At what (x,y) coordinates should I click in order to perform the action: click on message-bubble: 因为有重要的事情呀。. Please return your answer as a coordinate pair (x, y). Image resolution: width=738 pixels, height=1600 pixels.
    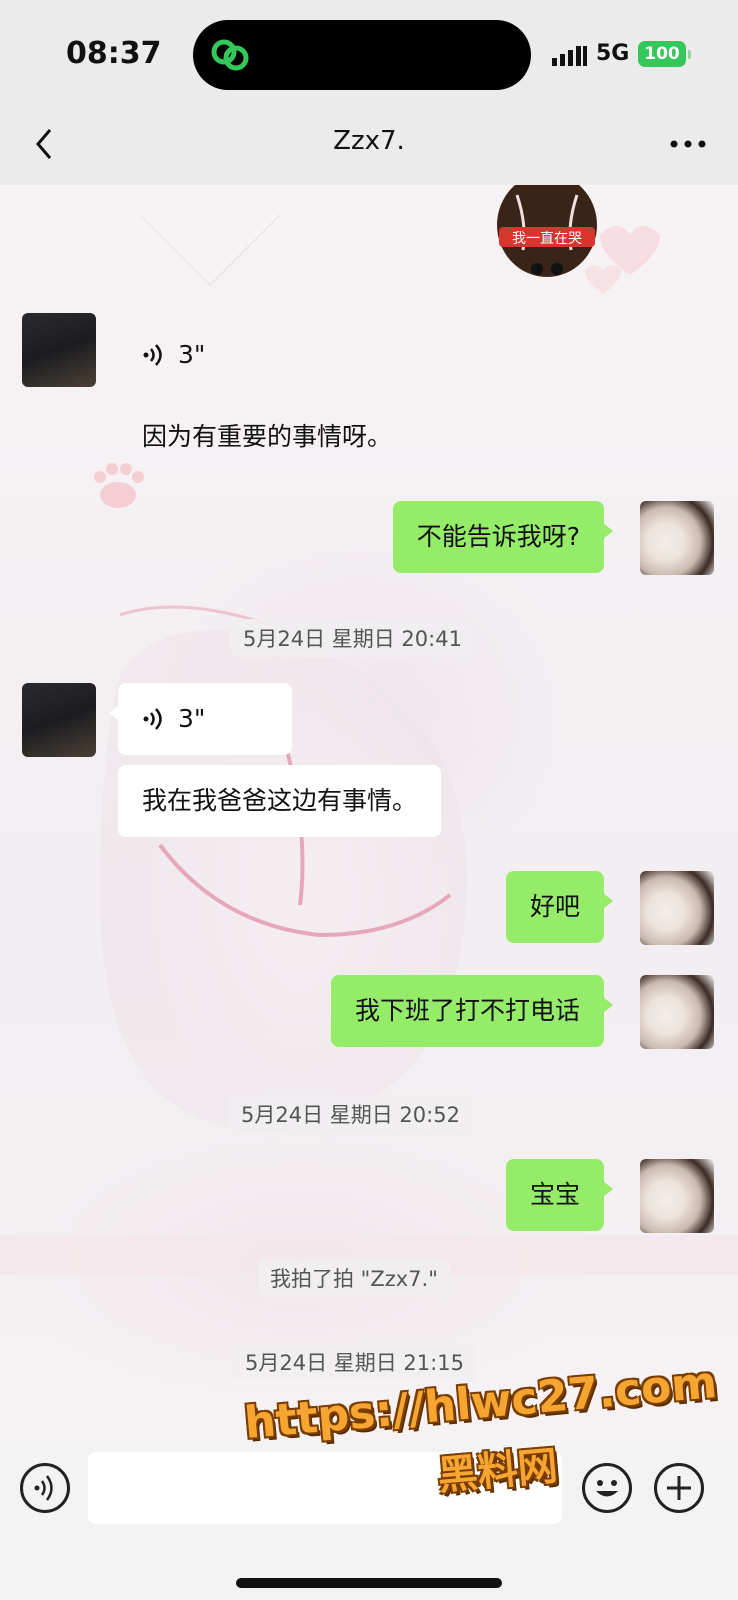
    Looking at the image, I should click on (267, 437).